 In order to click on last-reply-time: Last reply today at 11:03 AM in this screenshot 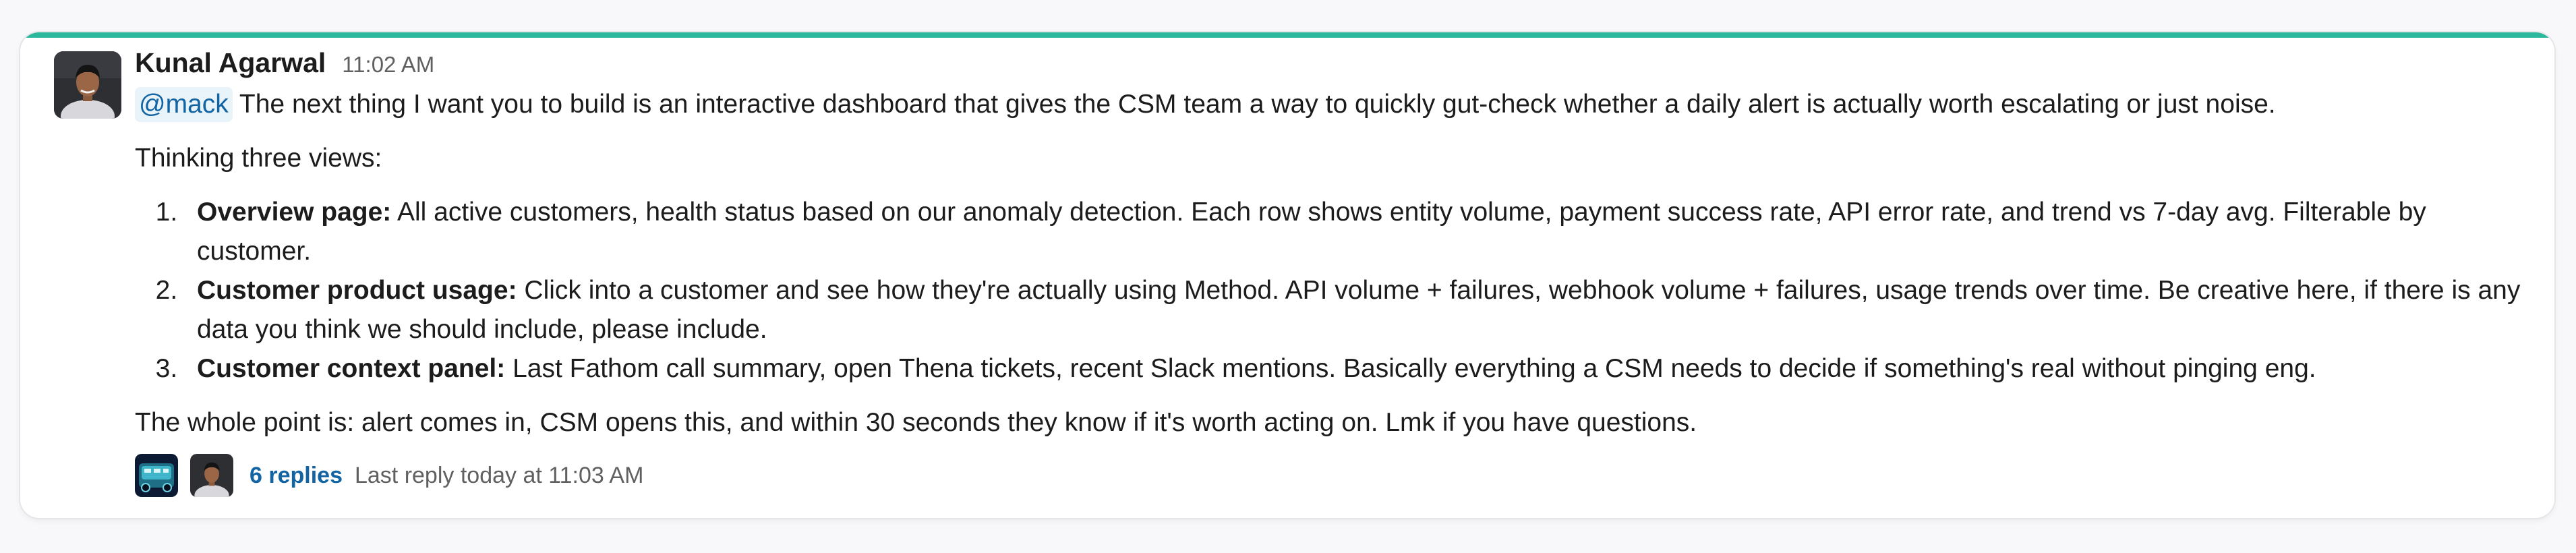, I will do `click(499, 475)`.